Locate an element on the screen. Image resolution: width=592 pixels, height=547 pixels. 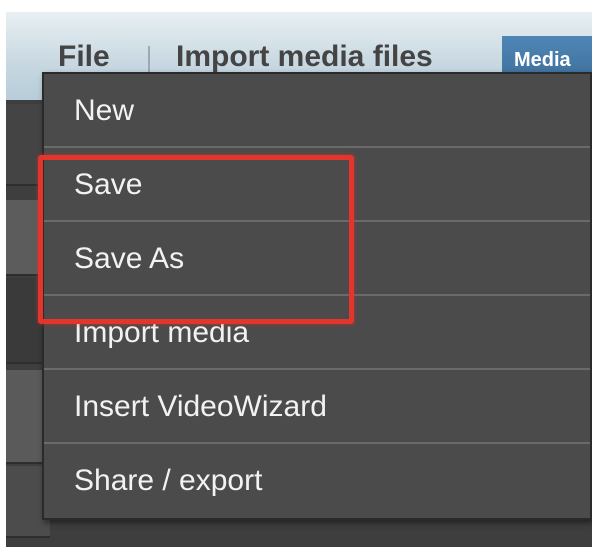
menu-import-media-files: Import media files is located at coordinates (304, 57).